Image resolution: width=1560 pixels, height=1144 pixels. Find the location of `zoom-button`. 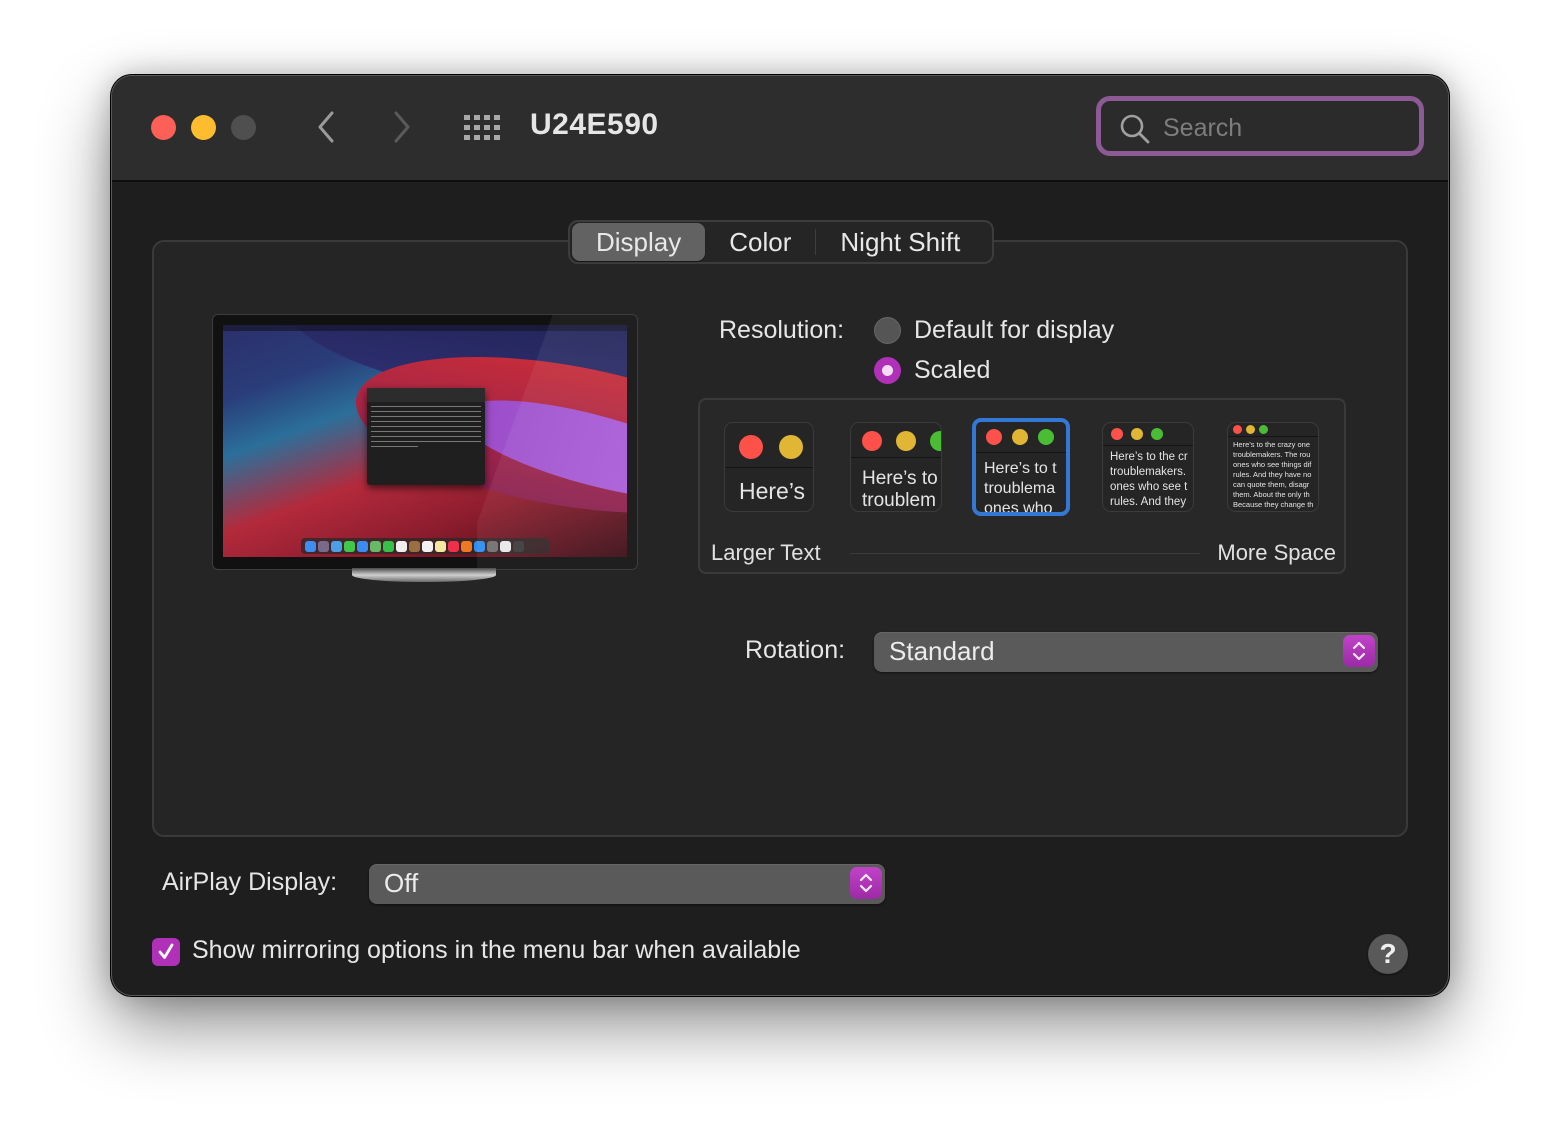

zoom-button is located at coordinates (243, 127).